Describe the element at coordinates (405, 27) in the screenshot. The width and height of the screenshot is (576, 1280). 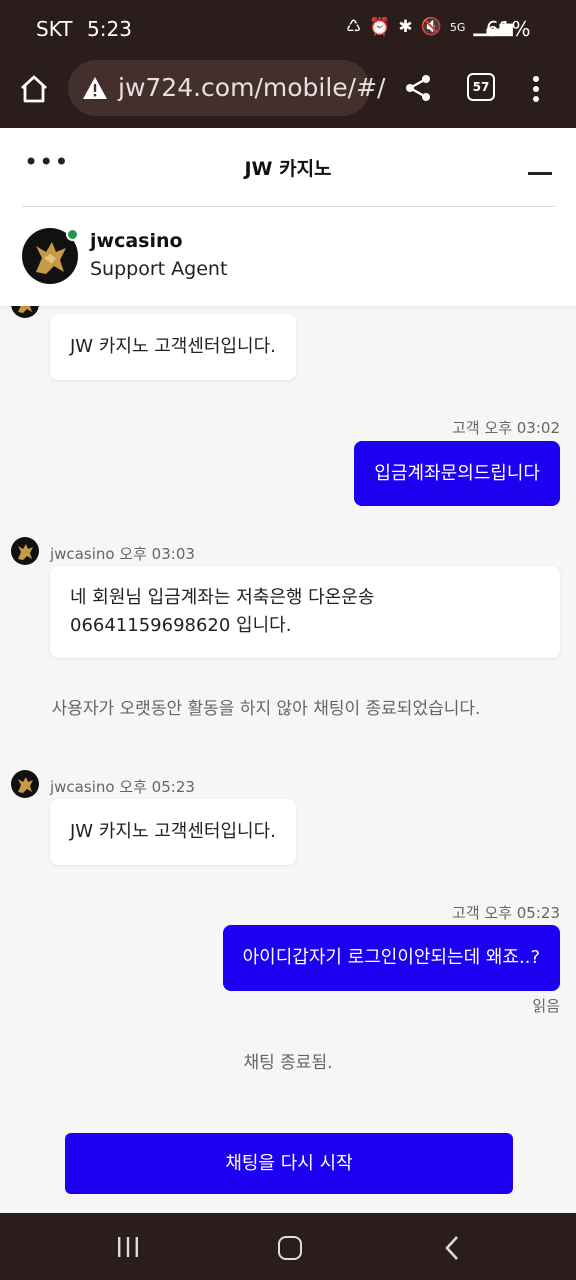
I see `bluetooth-icon: ✱` at that location.